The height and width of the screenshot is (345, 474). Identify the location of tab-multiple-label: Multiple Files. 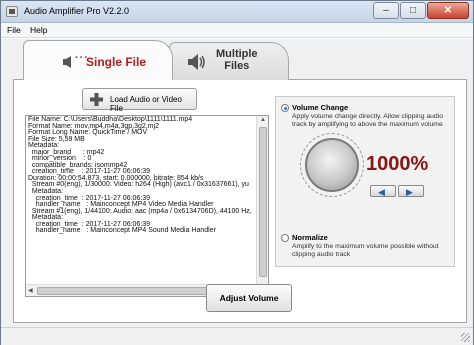
(237, 60).